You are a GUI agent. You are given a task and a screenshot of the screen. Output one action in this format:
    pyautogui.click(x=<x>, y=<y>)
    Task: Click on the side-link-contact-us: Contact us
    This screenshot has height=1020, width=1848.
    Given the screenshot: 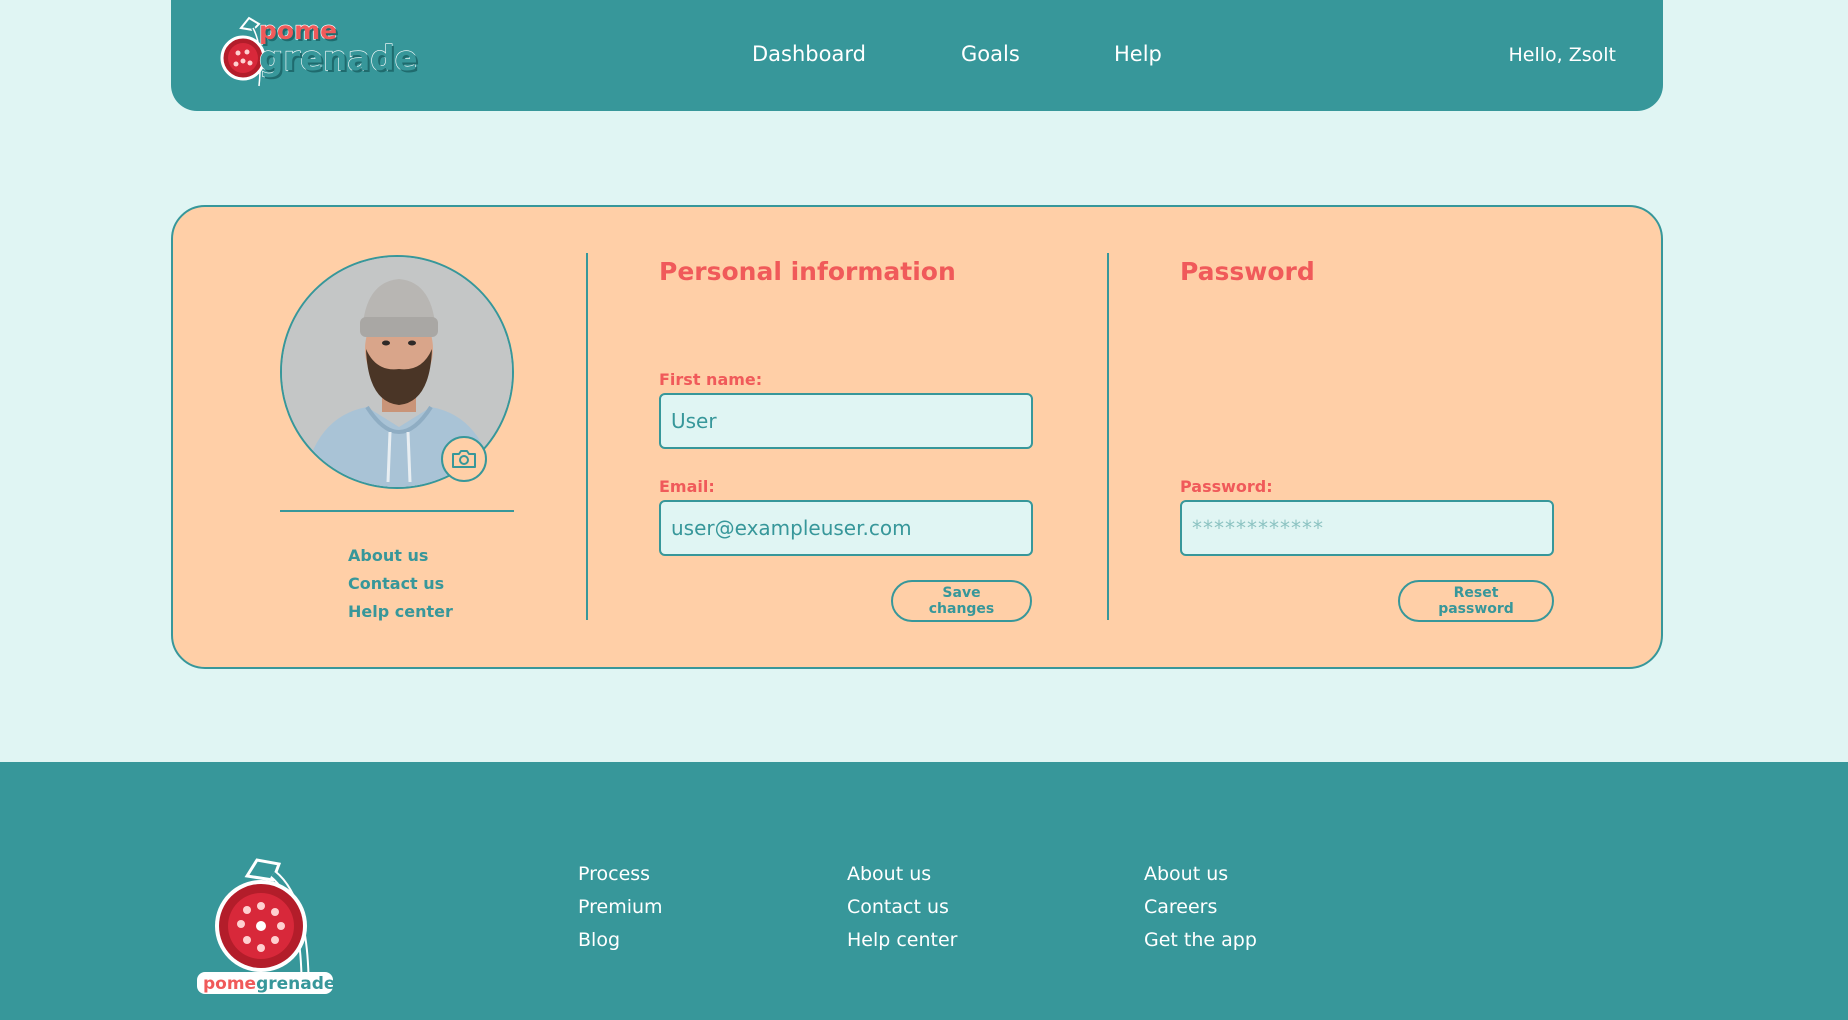 What is the action you would take?
    pyautogui.click(x=400, y=584)
    